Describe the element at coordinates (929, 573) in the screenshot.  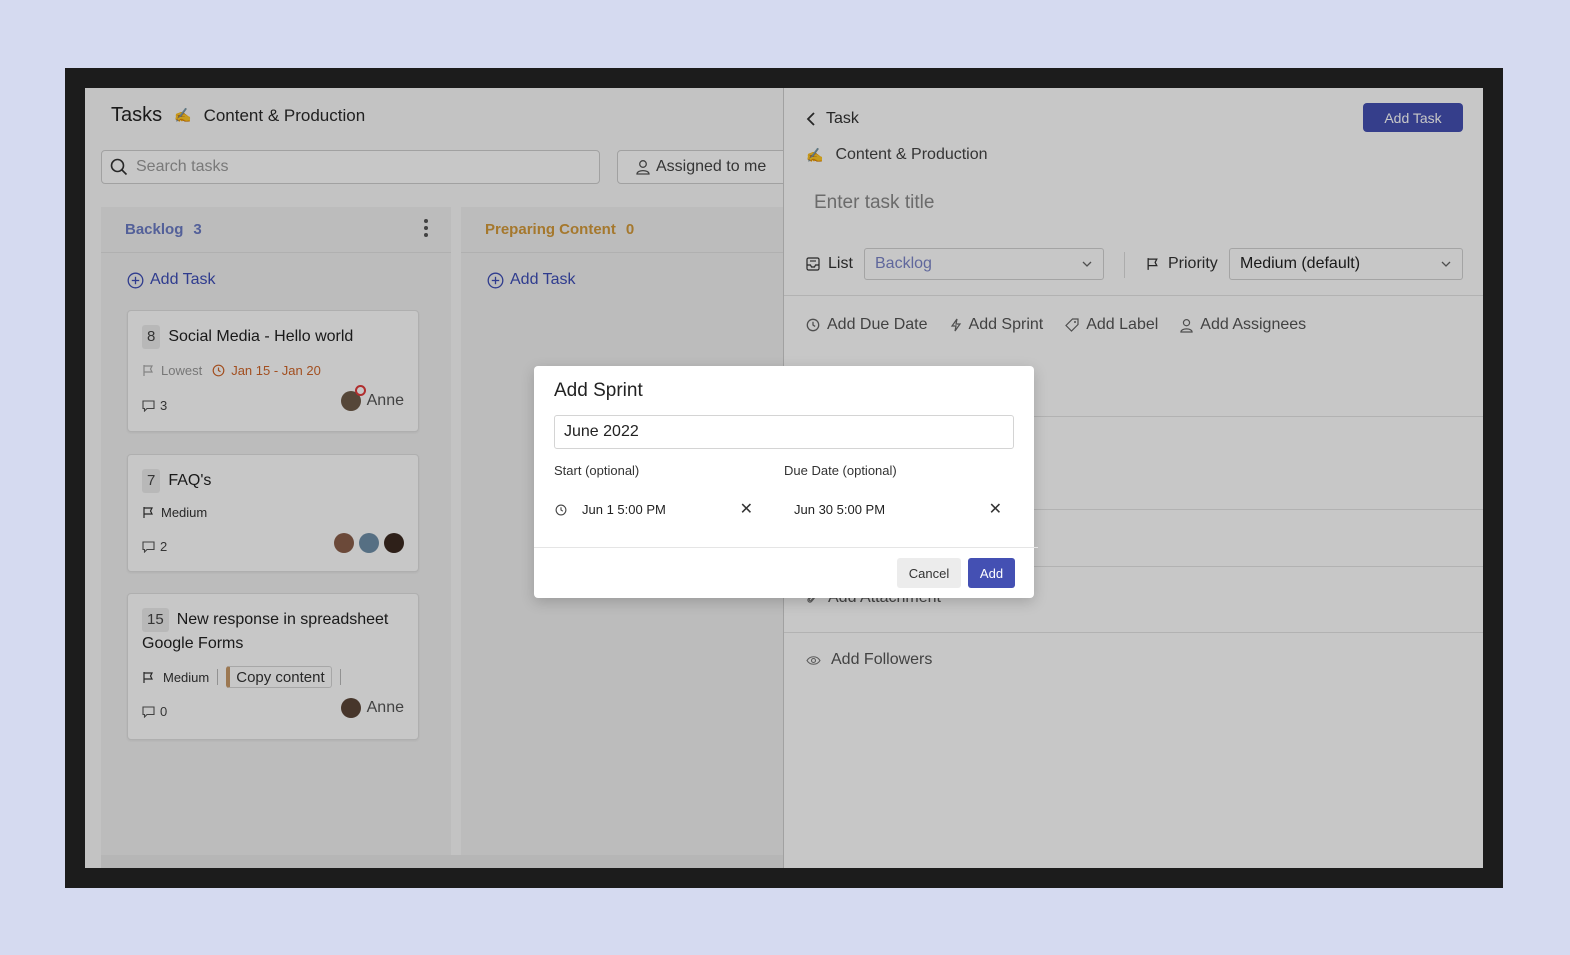
I see `cancel-button: Cancel` at that location.